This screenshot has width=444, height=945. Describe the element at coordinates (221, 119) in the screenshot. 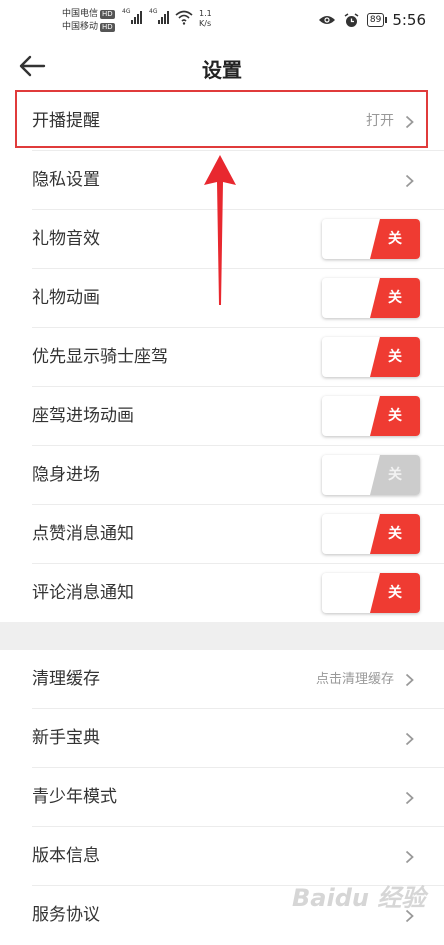

I see `highlight-box` at that location.